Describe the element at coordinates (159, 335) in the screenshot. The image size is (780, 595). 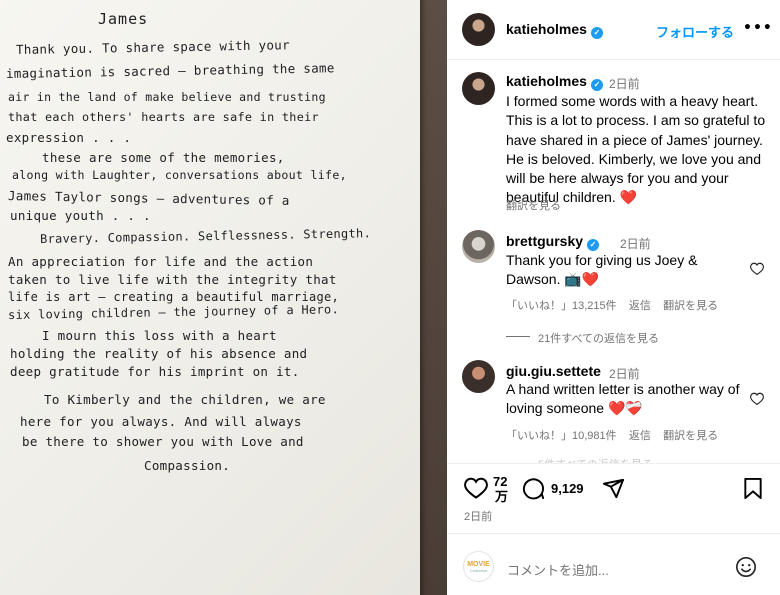
I see `letter-line: I mourn this loss with a heart` at that location.